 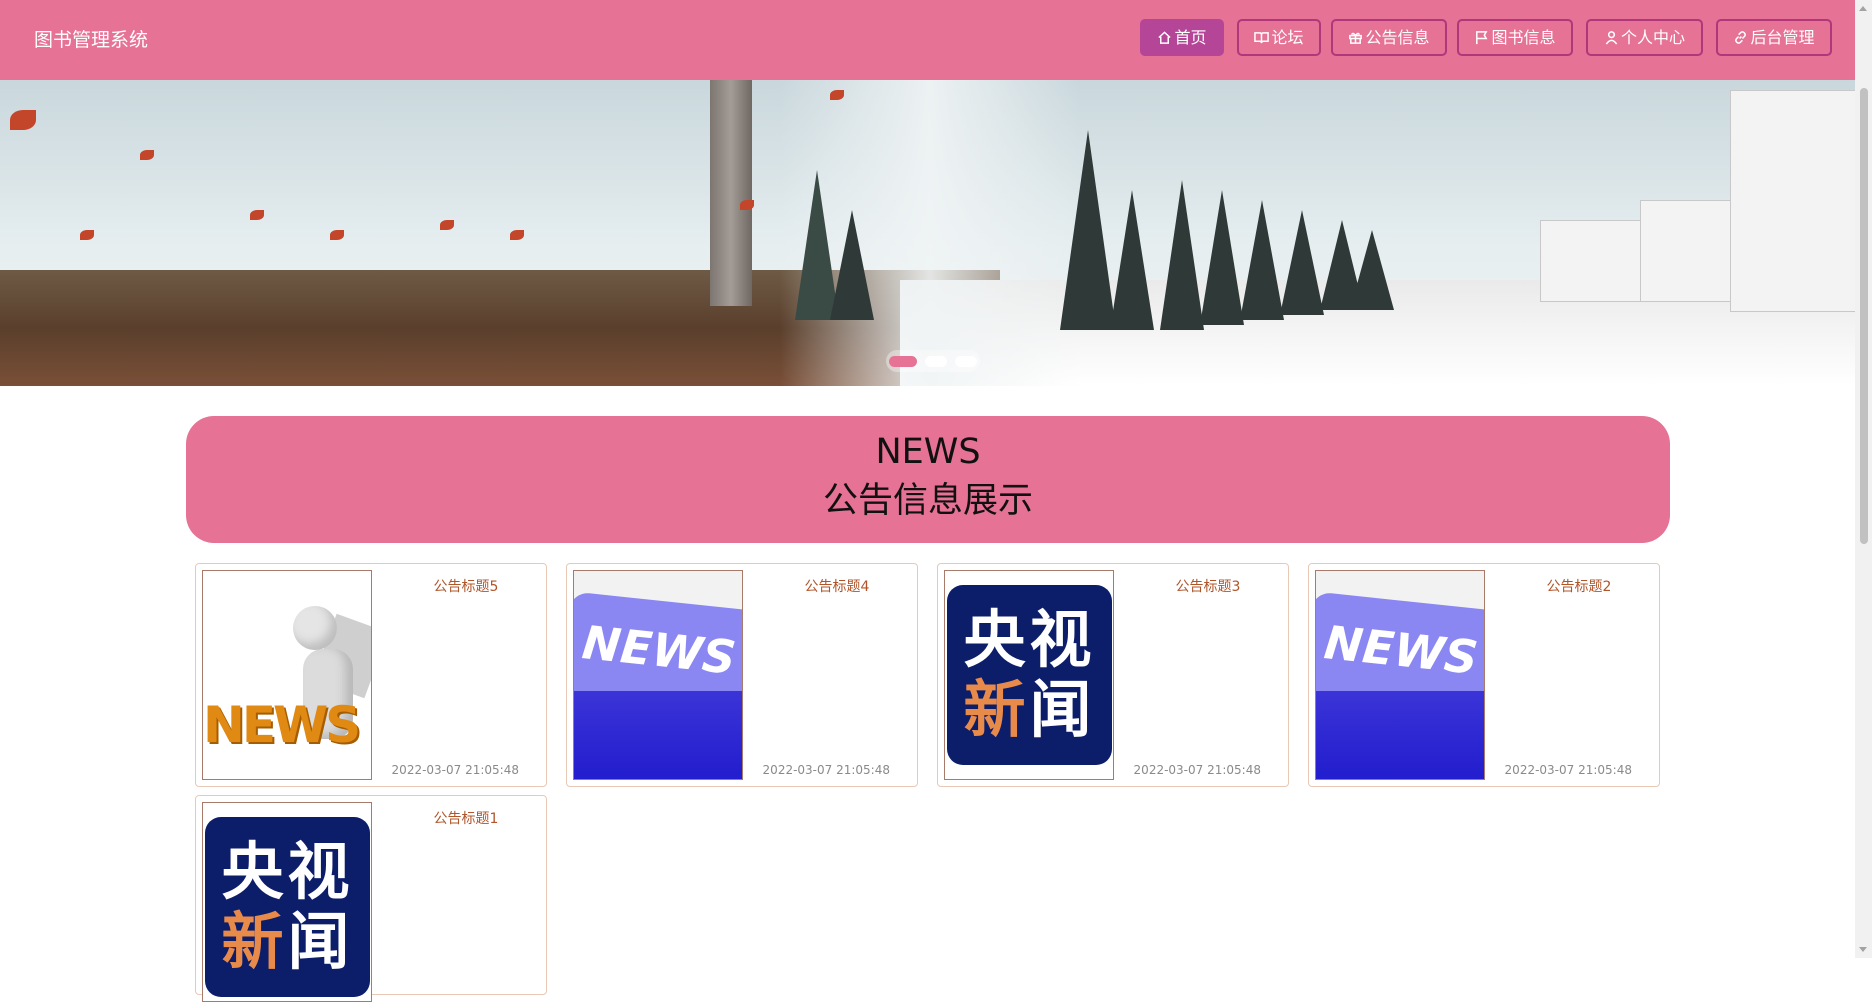 What do you see at coordinates (1208, 587) in the screenshot?
I see `news-card-title: 公告标题3` at bounding box center [1208, 587].